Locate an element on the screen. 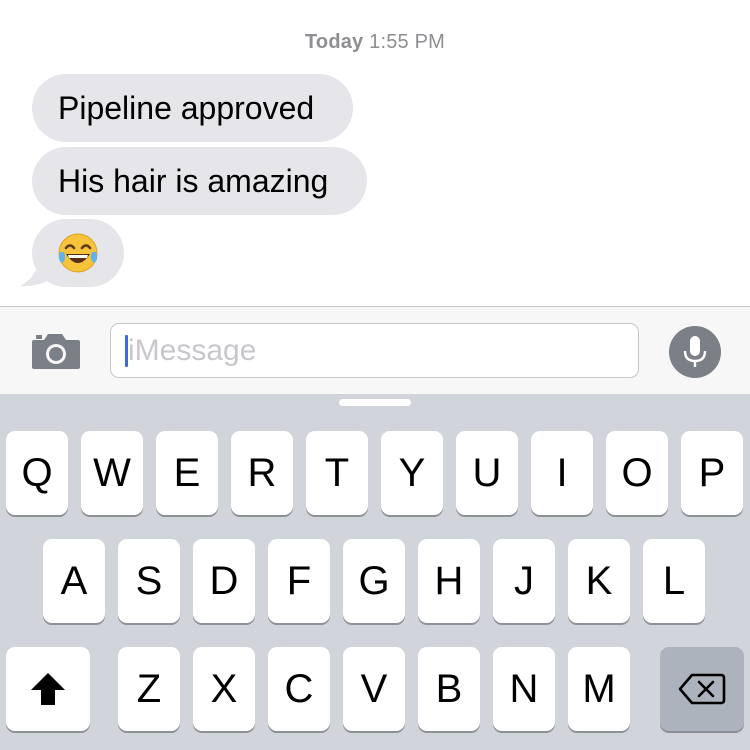 The height and width of the screenshot is (750, 750). message-input-bar: iMessage is located at coordinates (375, 350).